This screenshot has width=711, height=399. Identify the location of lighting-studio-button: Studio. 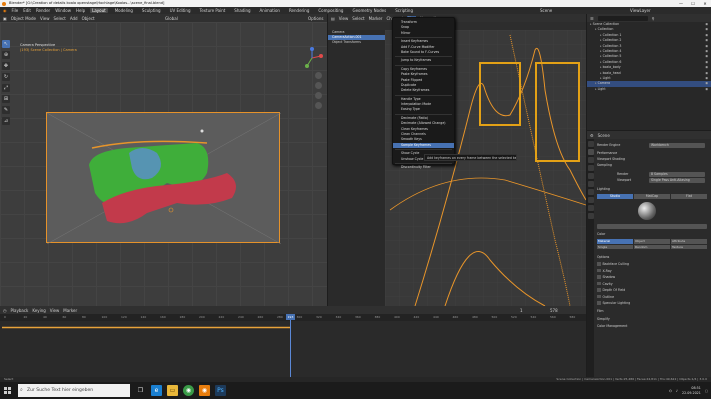
(615, 196).